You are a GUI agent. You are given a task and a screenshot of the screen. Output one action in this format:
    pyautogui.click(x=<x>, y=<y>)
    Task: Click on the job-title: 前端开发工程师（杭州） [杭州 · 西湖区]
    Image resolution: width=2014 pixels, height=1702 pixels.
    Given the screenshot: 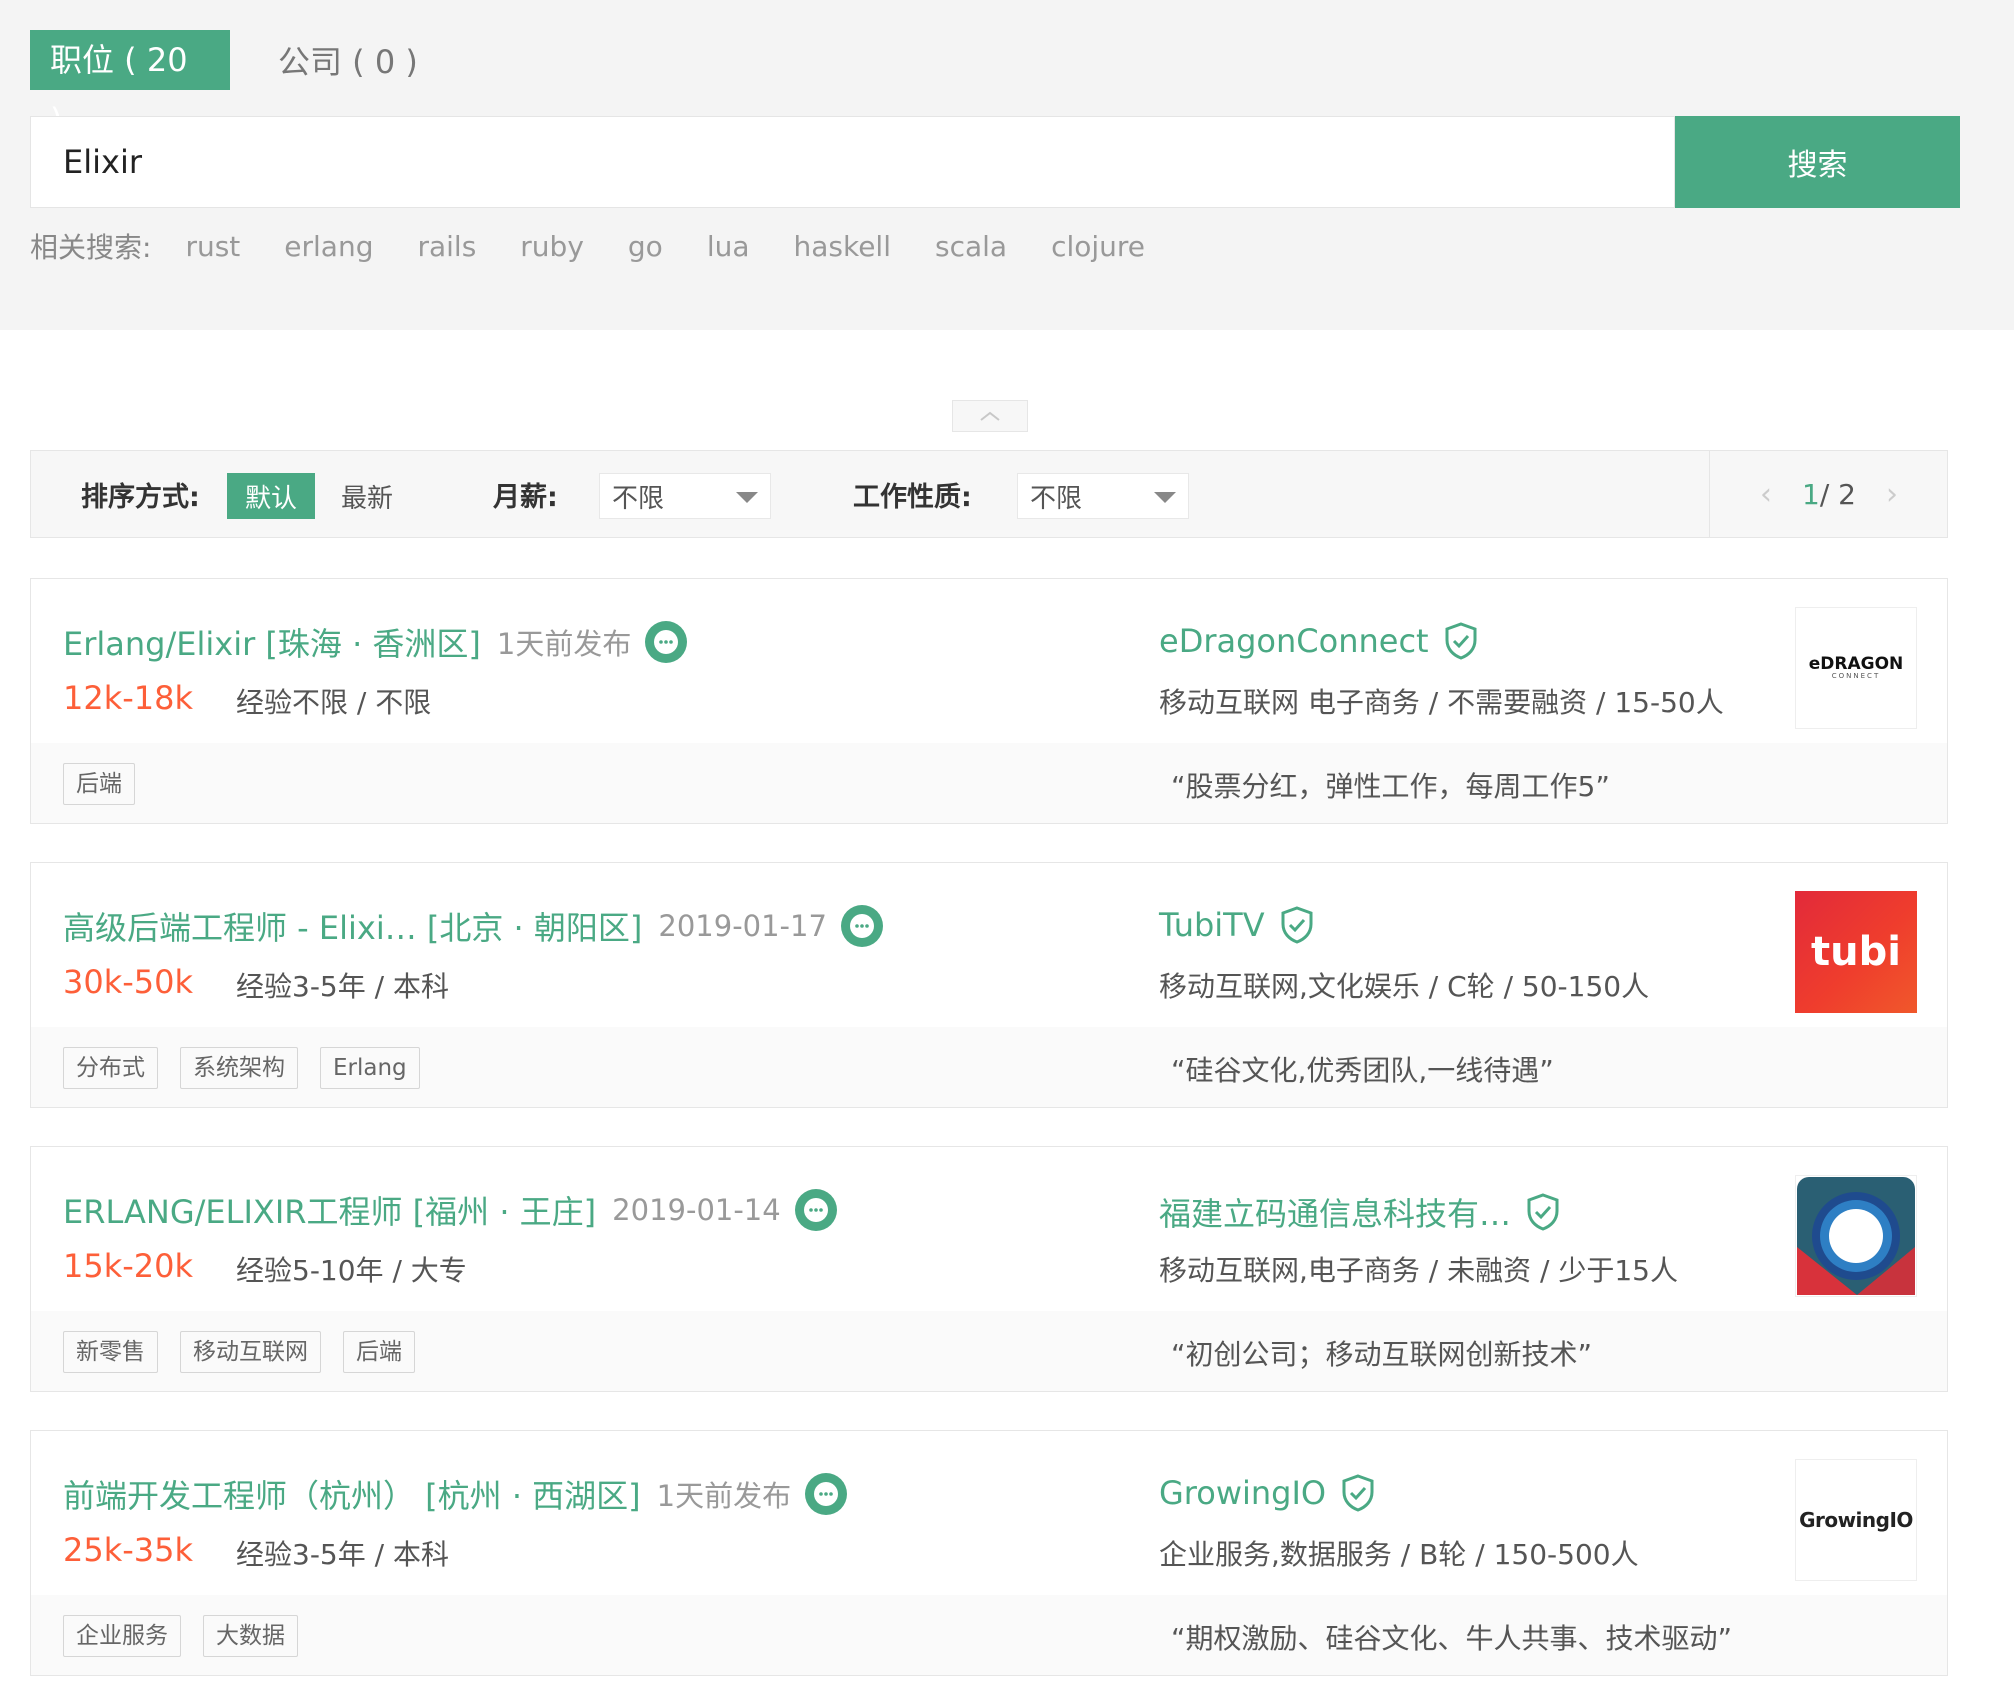 What is the action you would take?
    pyautogui.click(x=352, y=1494)
    